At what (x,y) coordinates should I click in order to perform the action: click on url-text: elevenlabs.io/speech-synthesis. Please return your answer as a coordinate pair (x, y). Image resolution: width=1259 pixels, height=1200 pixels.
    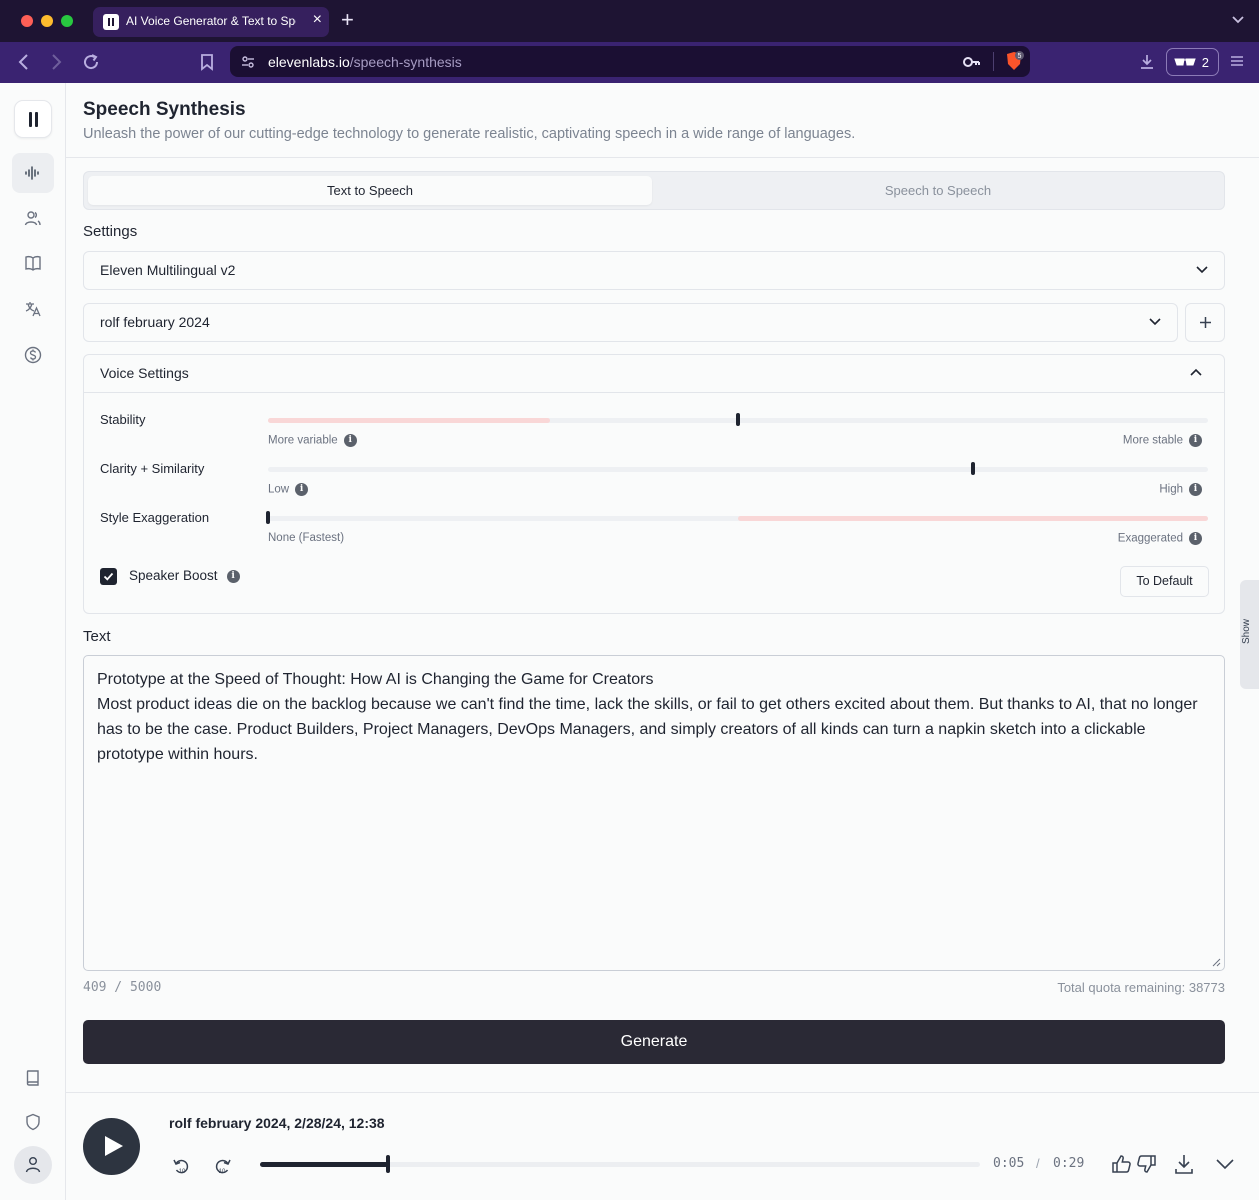
    Looking at the image, I should click on (365, 62).